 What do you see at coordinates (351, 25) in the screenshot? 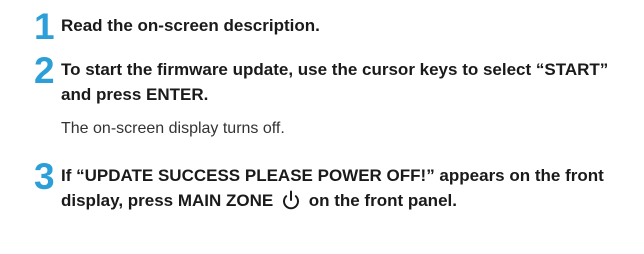
I see `step-body: Read the on-screen description.` at bounding box center [351, 25].